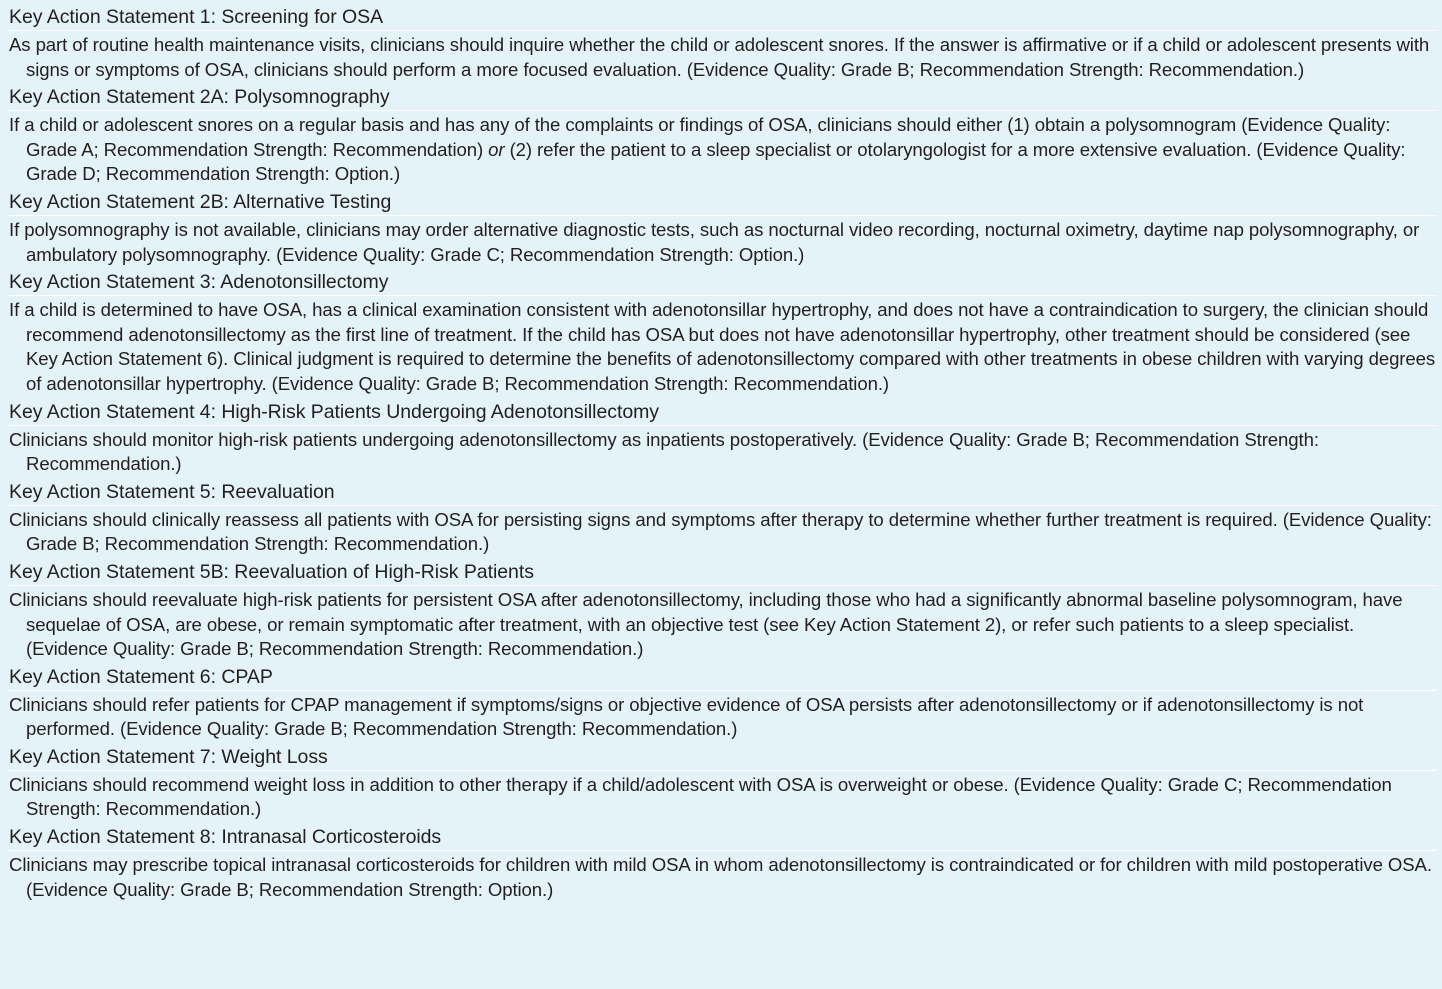 This screenshot has height=989, width=1442. I want to click on statement-title: Key Action Statement 2A: Polysomnography, so click(722, 98).